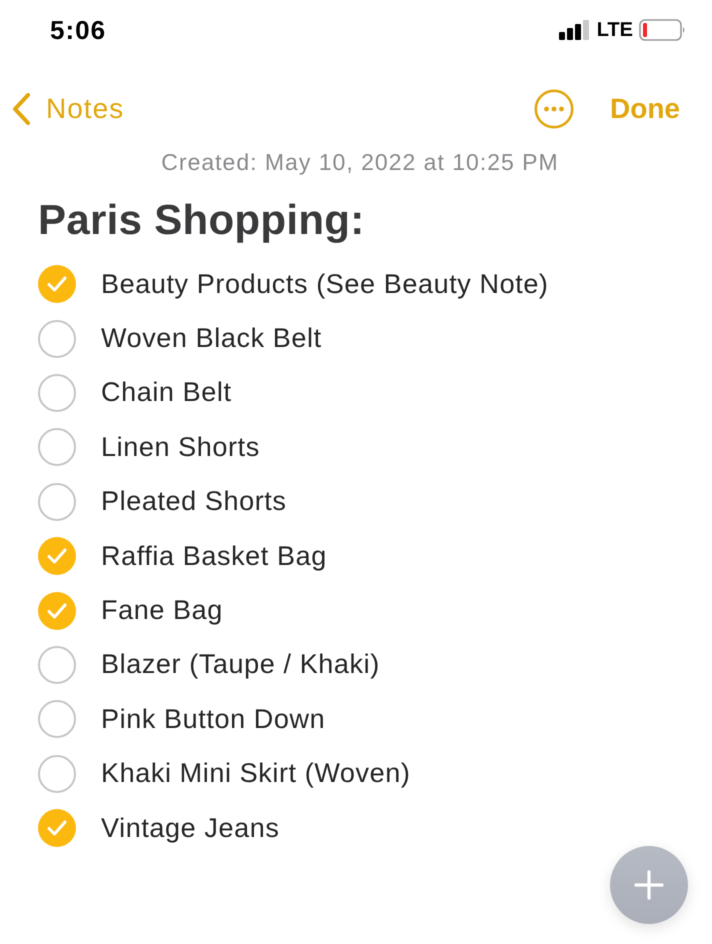 Image resolution: width=712 pixels, height=944 pixels. I want to click on checklist-item-text: Raffia Basket Bag, so click(214, 556).